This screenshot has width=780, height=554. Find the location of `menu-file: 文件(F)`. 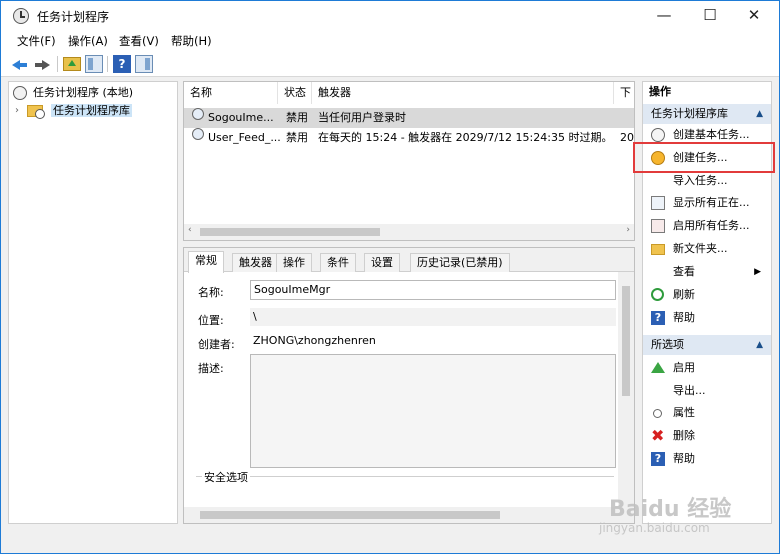

menu-file: 文件(F) is located at coordinates (36, 41).